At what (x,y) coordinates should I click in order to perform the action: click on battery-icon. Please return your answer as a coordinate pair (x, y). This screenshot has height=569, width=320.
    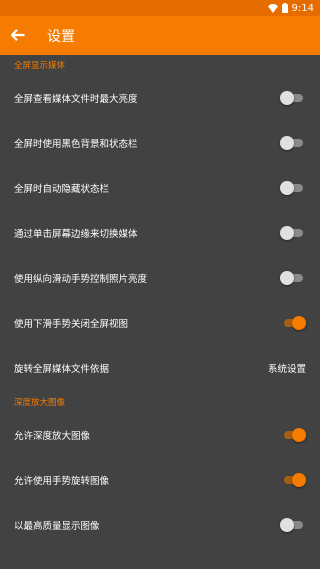
    Looking at the image, I should click on (284, 8).